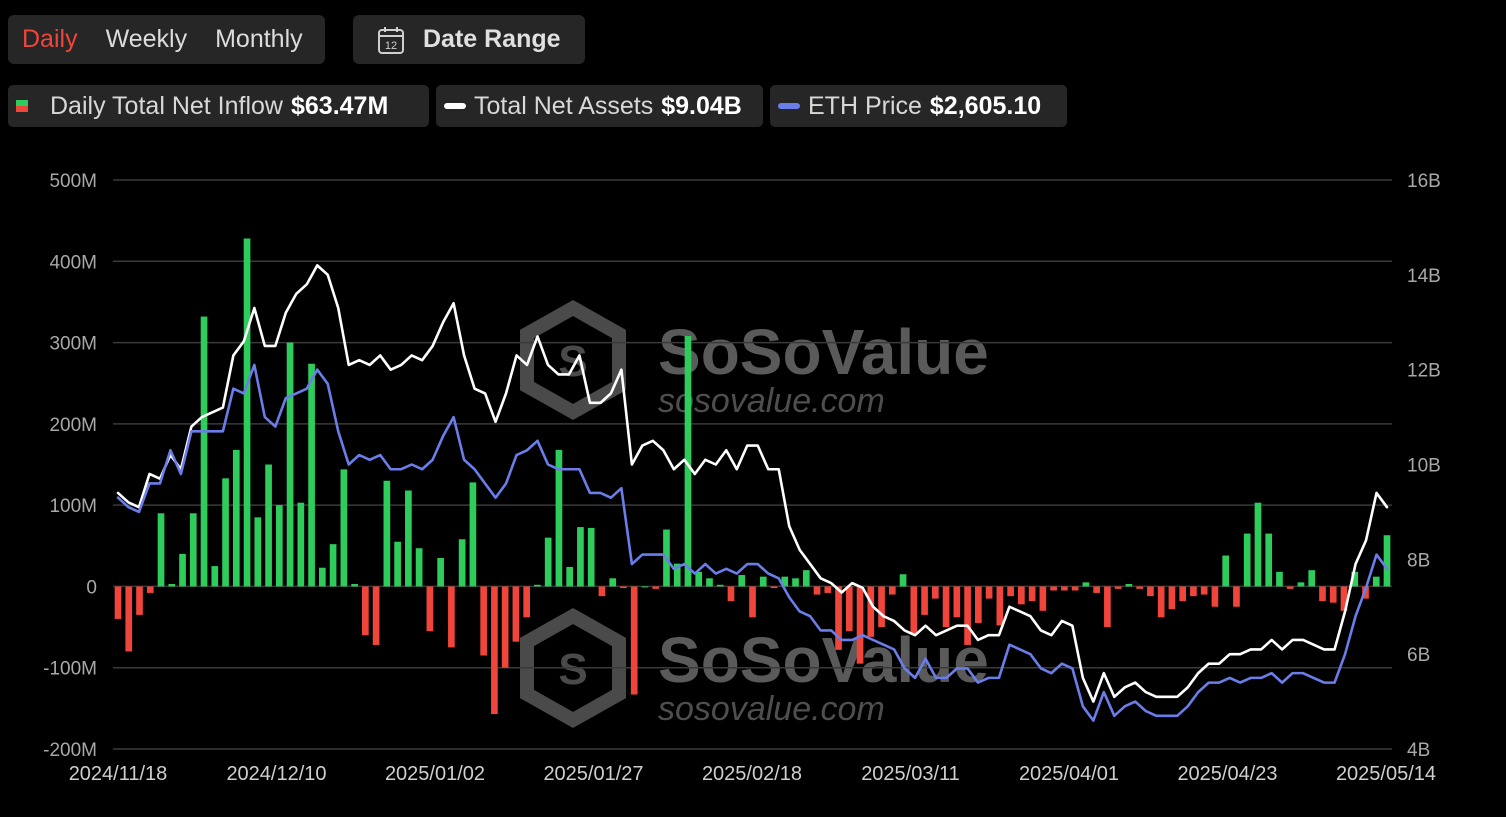 This screenshot has height=817, width=1506. I want to click on left-tick-label: 100M, so click(73, 506).